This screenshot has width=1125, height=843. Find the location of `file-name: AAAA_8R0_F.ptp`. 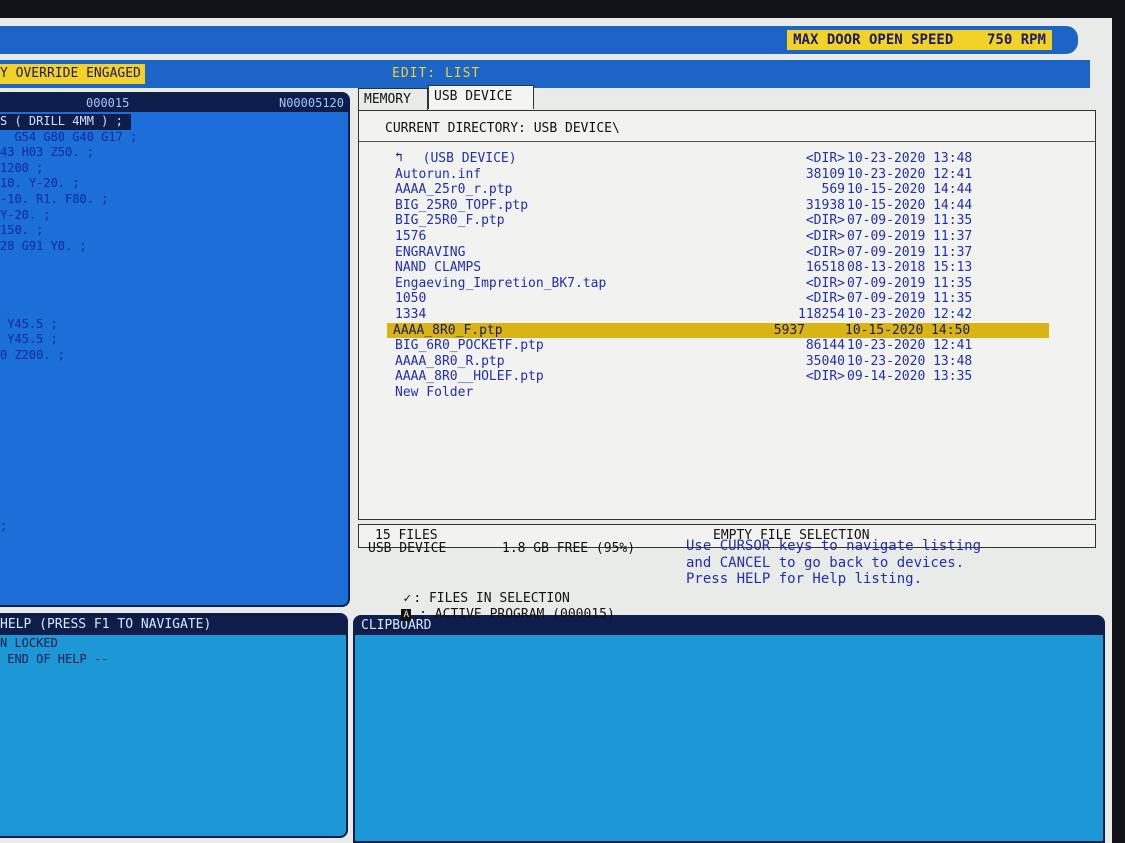

file-name: AAAA_8R0_F.ptp is located at coordinates (448, 330).